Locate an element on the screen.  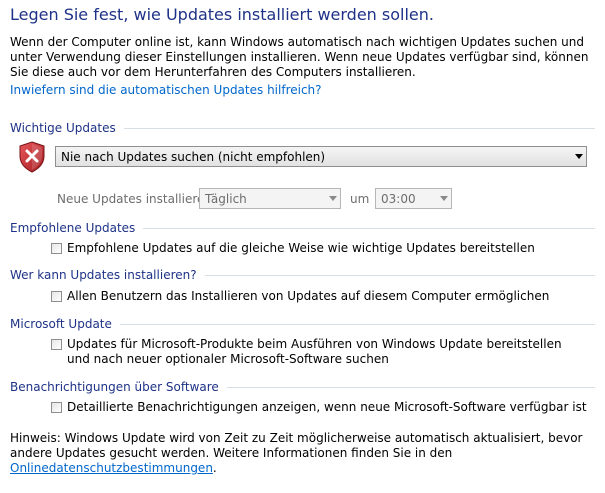
install-schedule-label: Neue Updates installieren: is located at coordinates (137, 199).